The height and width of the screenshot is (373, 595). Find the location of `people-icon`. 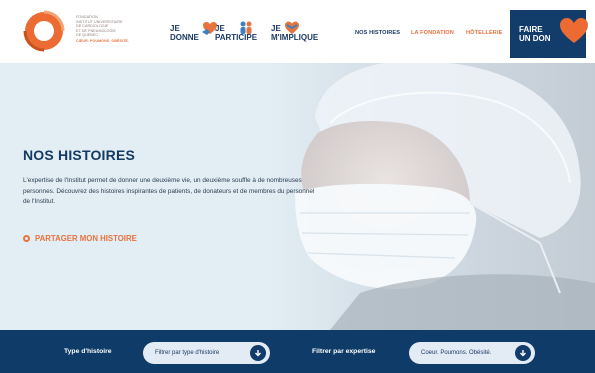

people-icon is located at coordinates (246, 27).